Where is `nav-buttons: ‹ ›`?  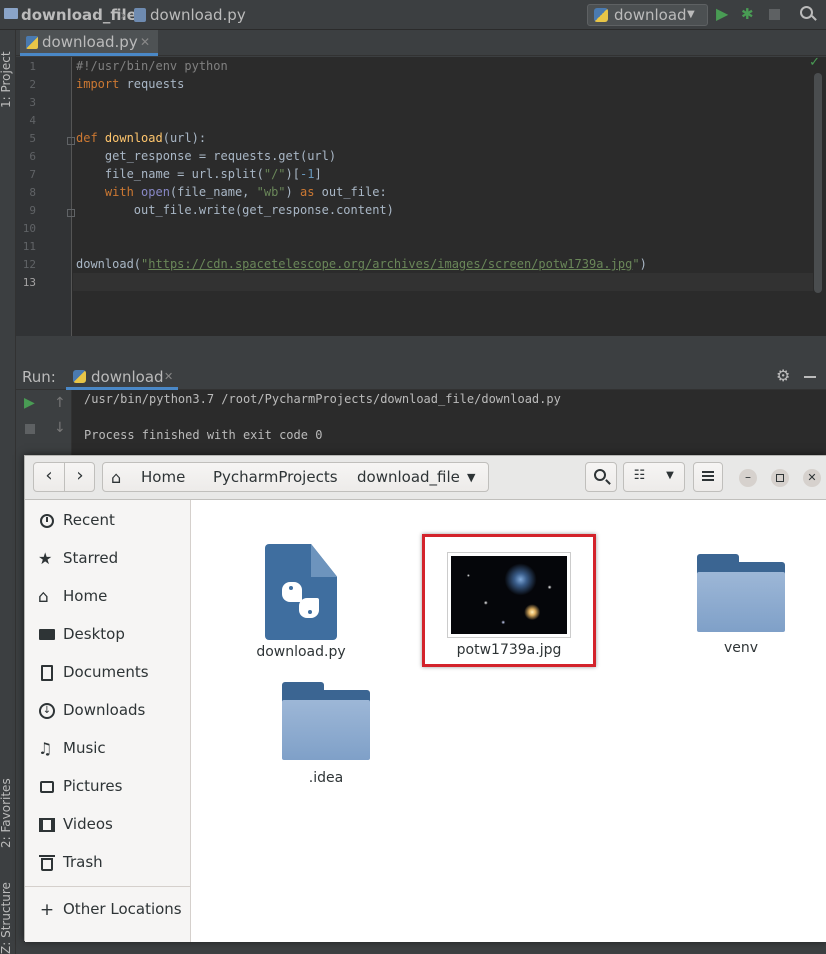 nav-buttons: ‹ › is located at coordinates (64, 477).